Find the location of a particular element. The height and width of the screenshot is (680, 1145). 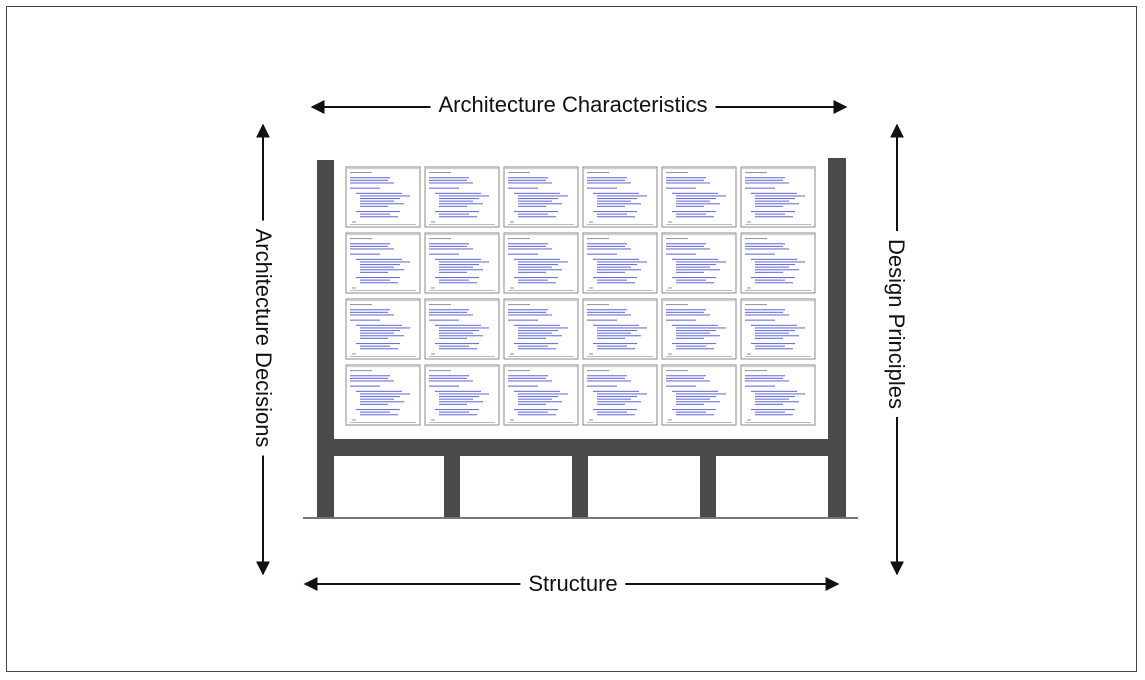

label-structure: Structure is located at coordinates (573, 584).